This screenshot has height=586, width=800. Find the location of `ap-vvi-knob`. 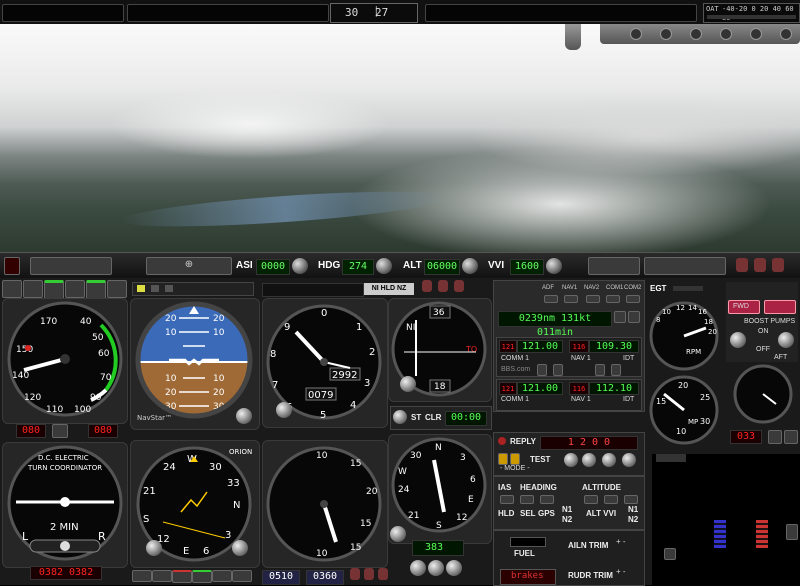

ap-vvi-knob is located at coordinates (554, 266).